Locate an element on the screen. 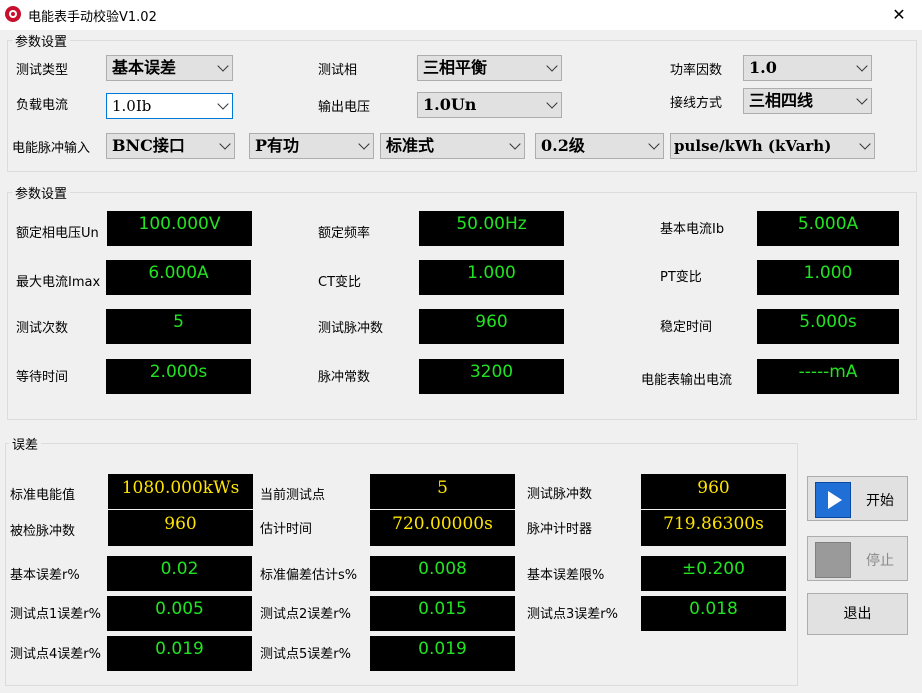  test-type-value: 基本误差 is located at coordinates (144, 67).